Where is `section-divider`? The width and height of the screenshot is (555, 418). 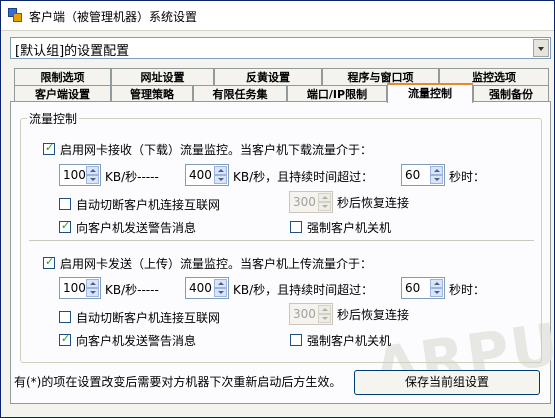 section-divider is located at coordinates (281, 240).